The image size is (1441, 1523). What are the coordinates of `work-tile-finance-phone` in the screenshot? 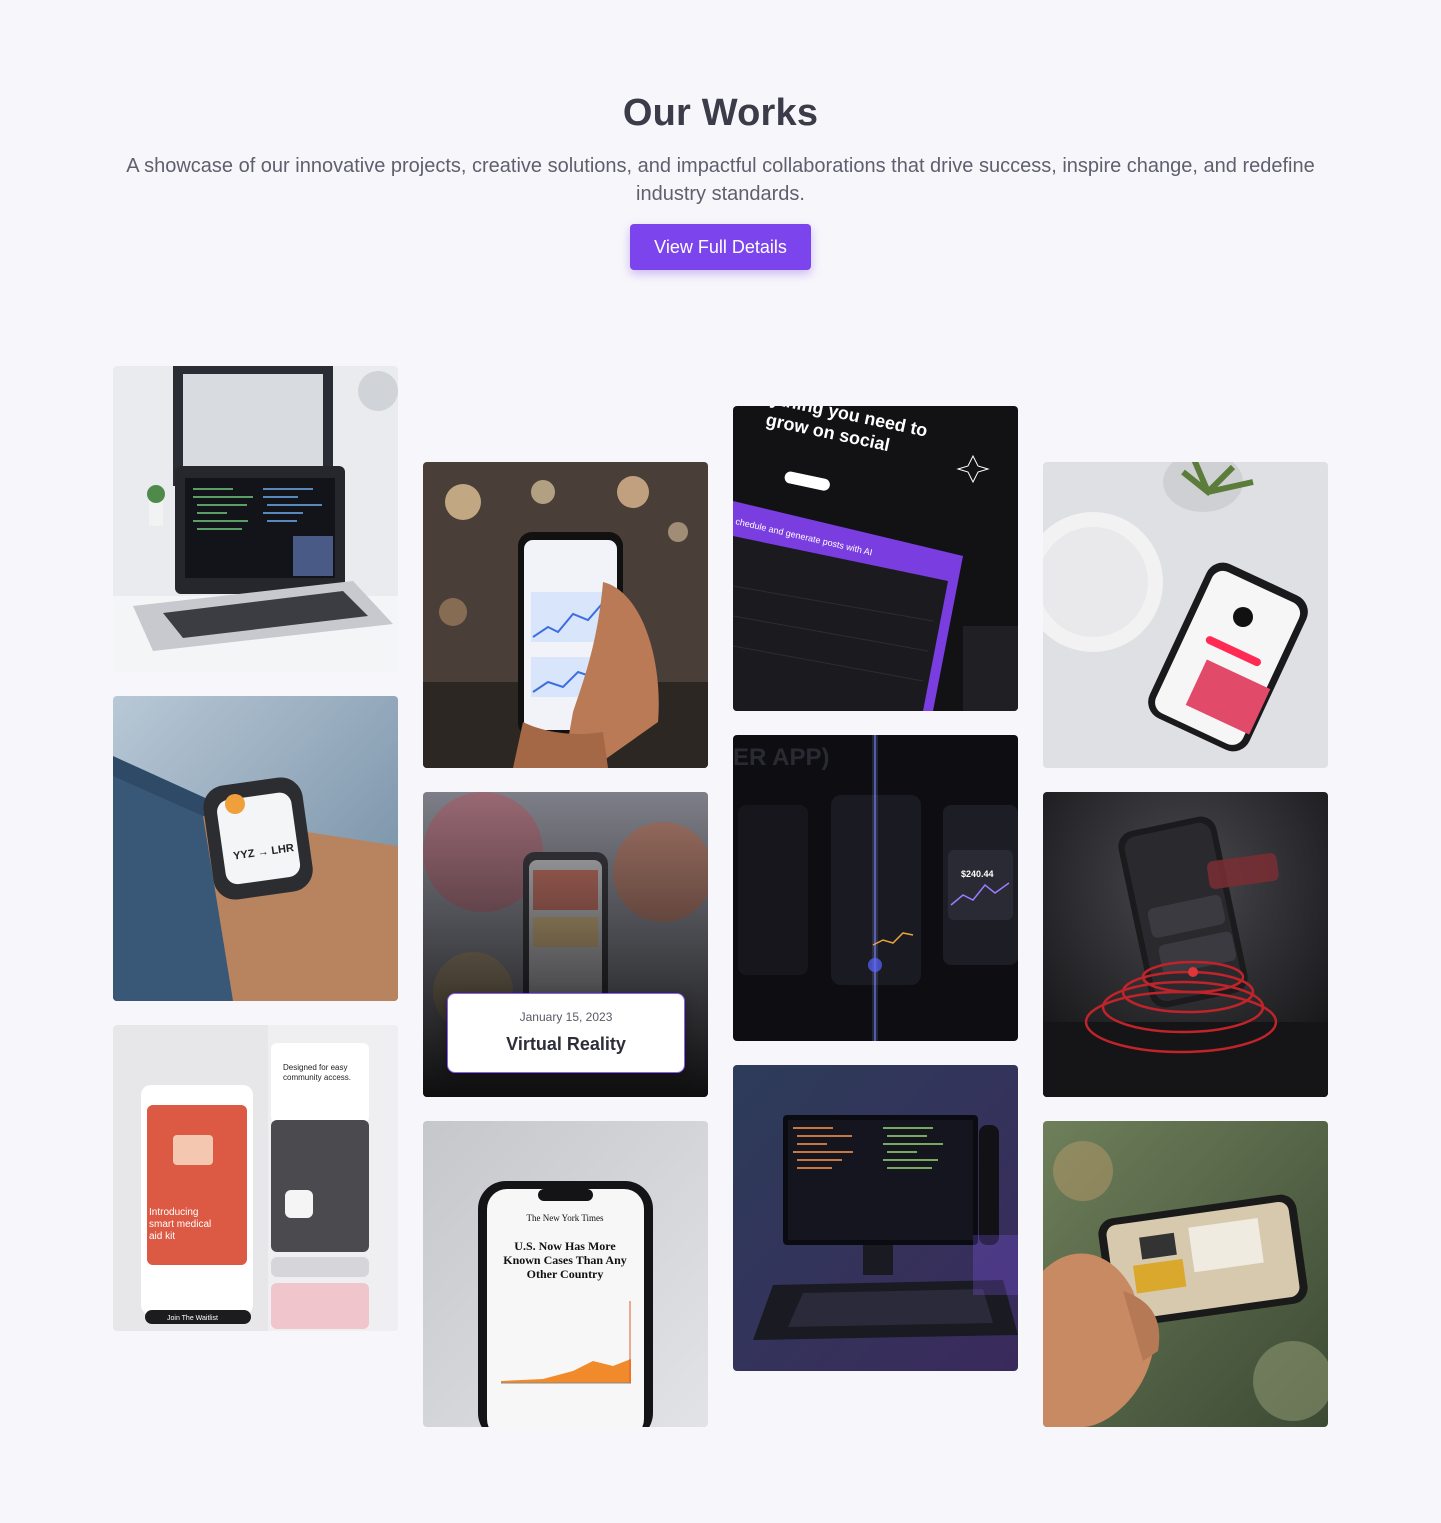 It's located at (1185, 944).